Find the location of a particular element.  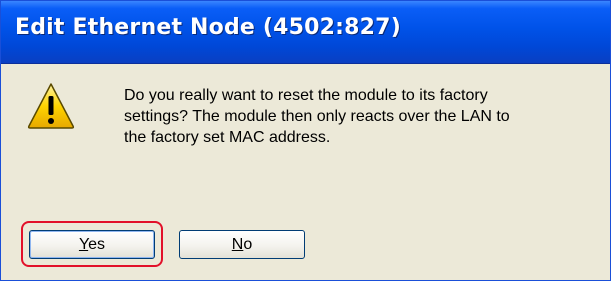

no-button-label: No is located at coordinates (242, 244).